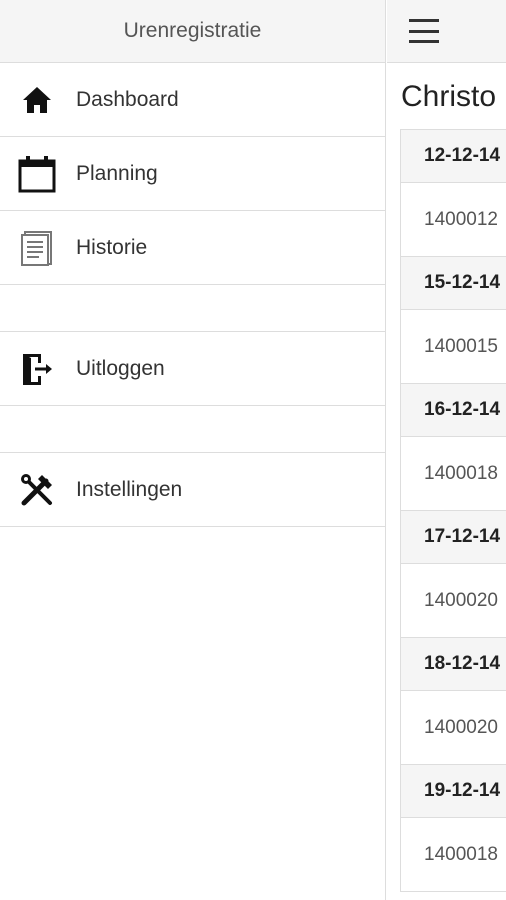 This screenshot has height=900, width=506. Describe the element at coordinates (192, 490) in the screenshot. I see `sidebar-item-instellingen: Instellingen` at that location.